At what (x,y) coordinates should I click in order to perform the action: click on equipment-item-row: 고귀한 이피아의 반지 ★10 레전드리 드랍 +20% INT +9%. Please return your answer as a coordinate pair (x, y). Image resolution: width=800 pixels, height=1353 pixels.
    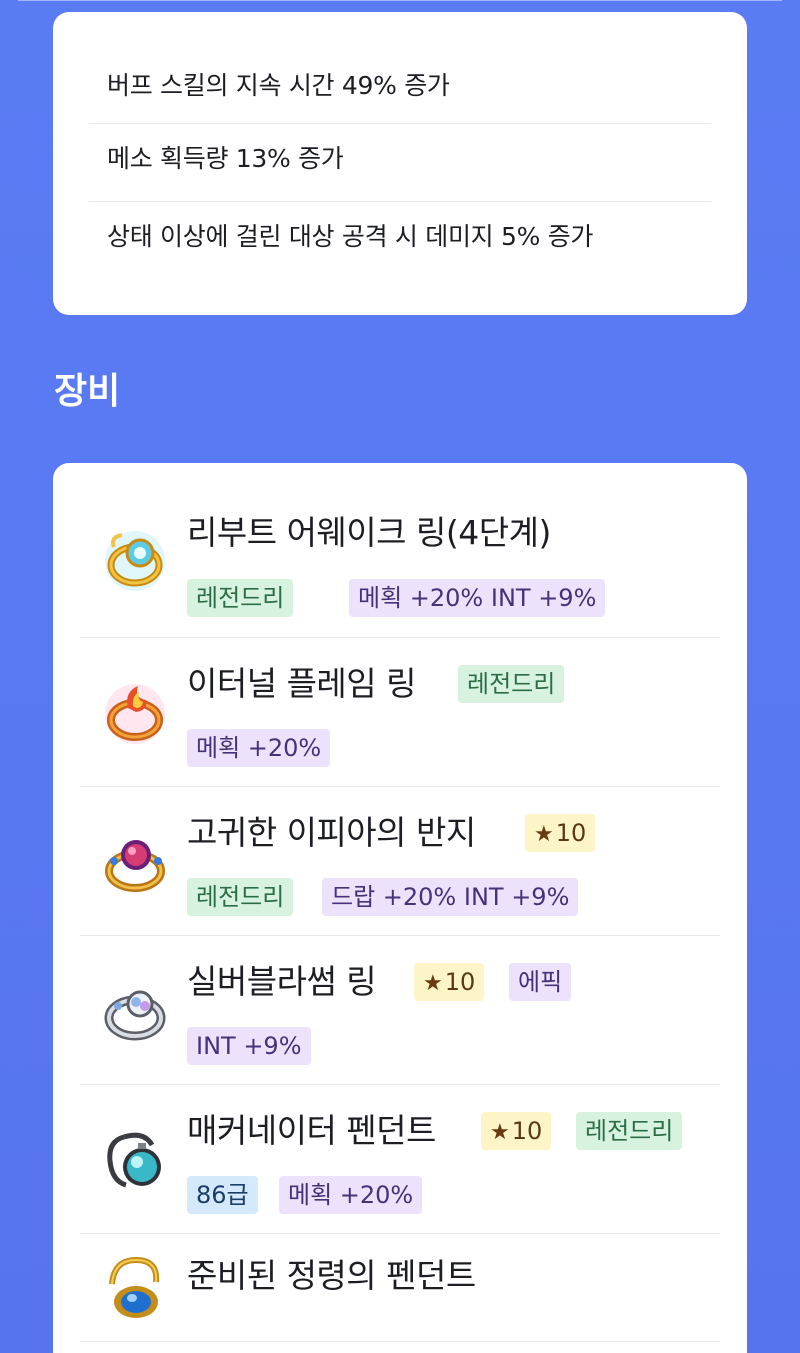
    Looking at the image, I should click on (400, 861).